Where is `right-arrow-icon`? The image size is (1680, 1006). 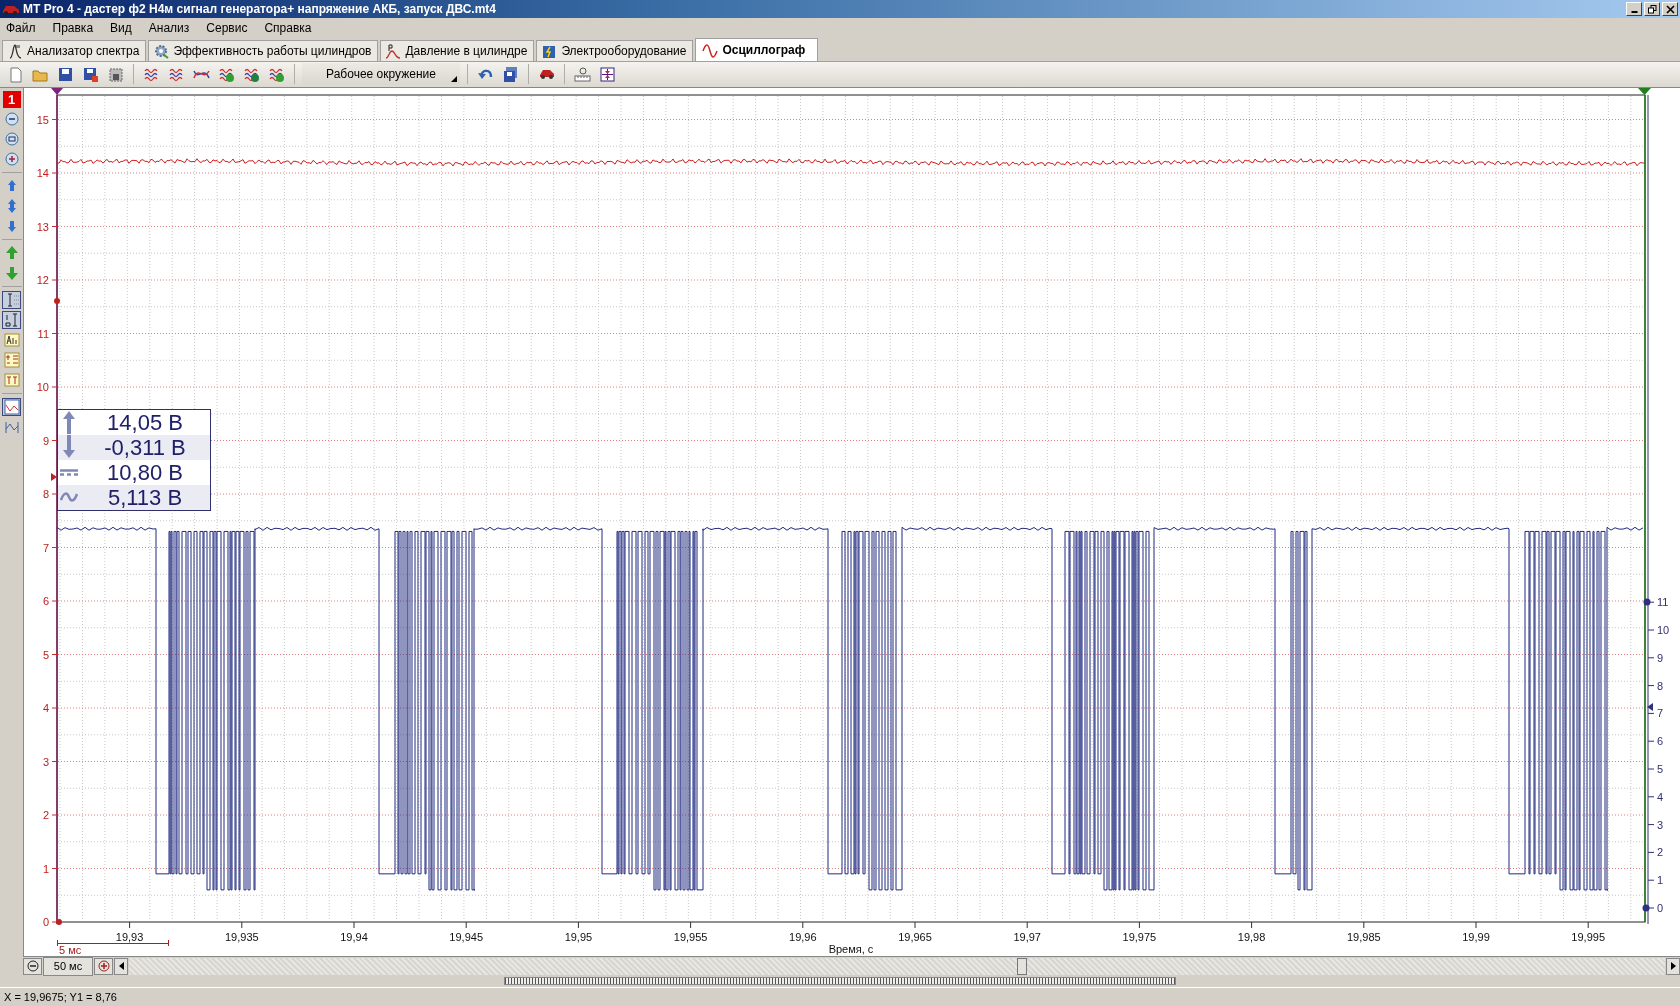
right-arrow-icon is located at coordinates (1673, 966).